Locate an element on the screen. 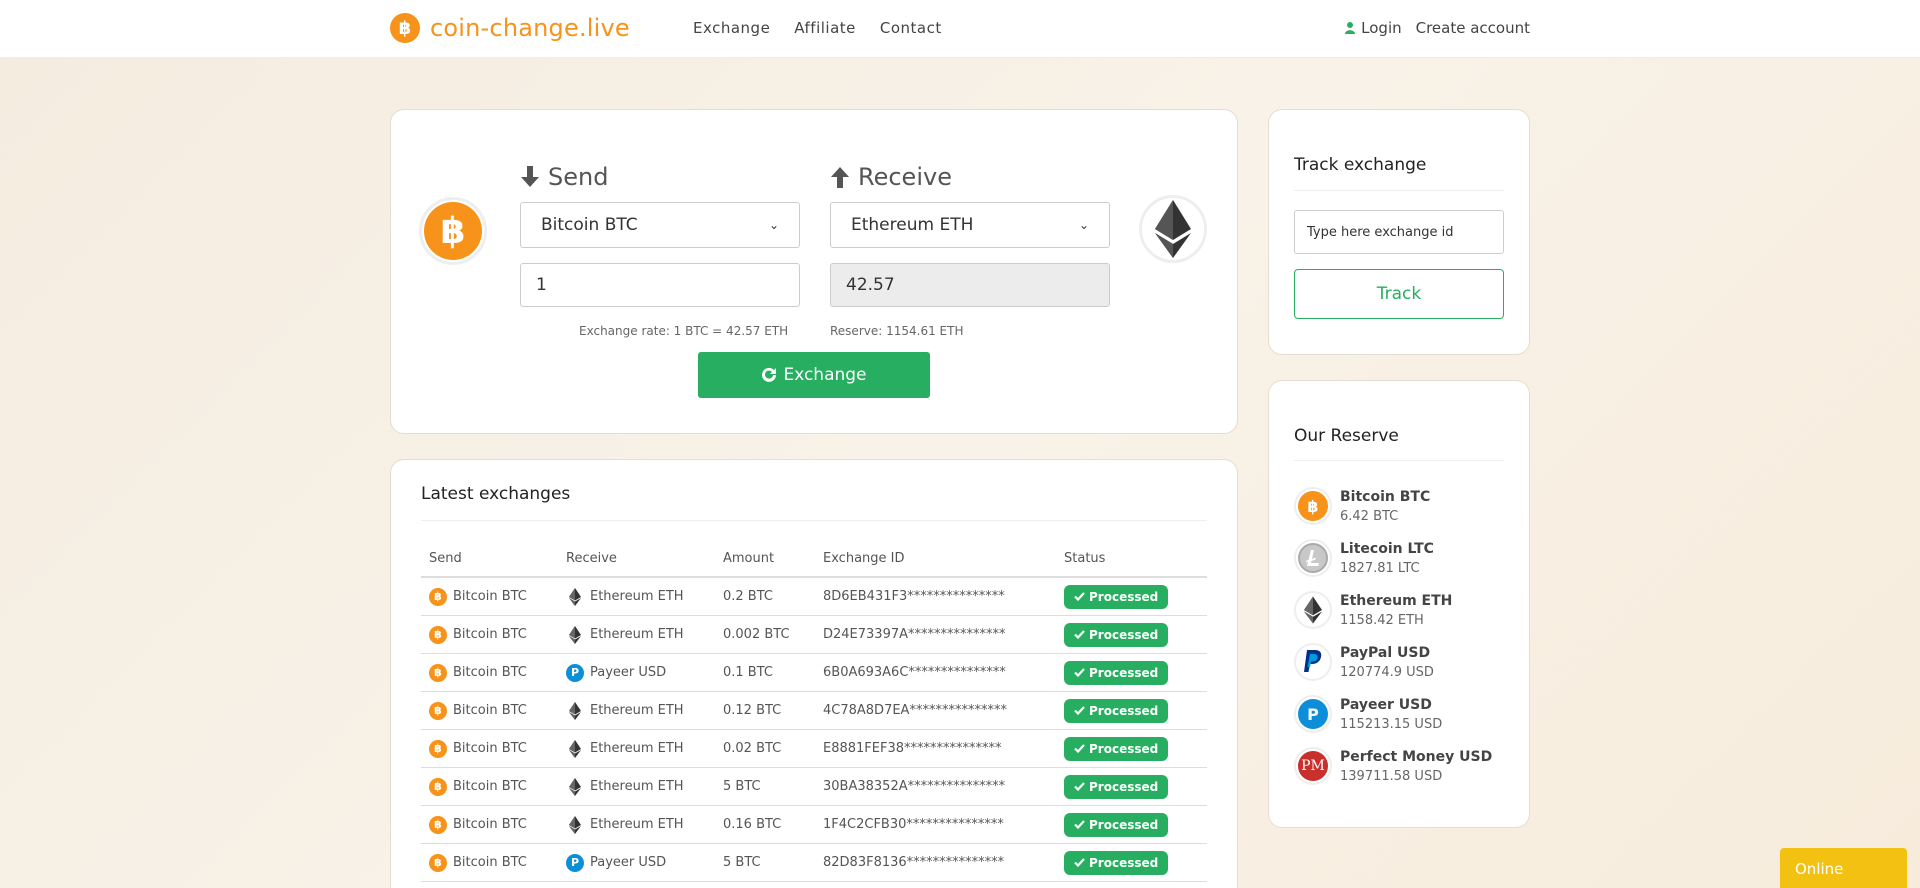 The image size is (1920, 888). reserve-amount: 1158.42 ETH is located at coordinates (1382, 620).